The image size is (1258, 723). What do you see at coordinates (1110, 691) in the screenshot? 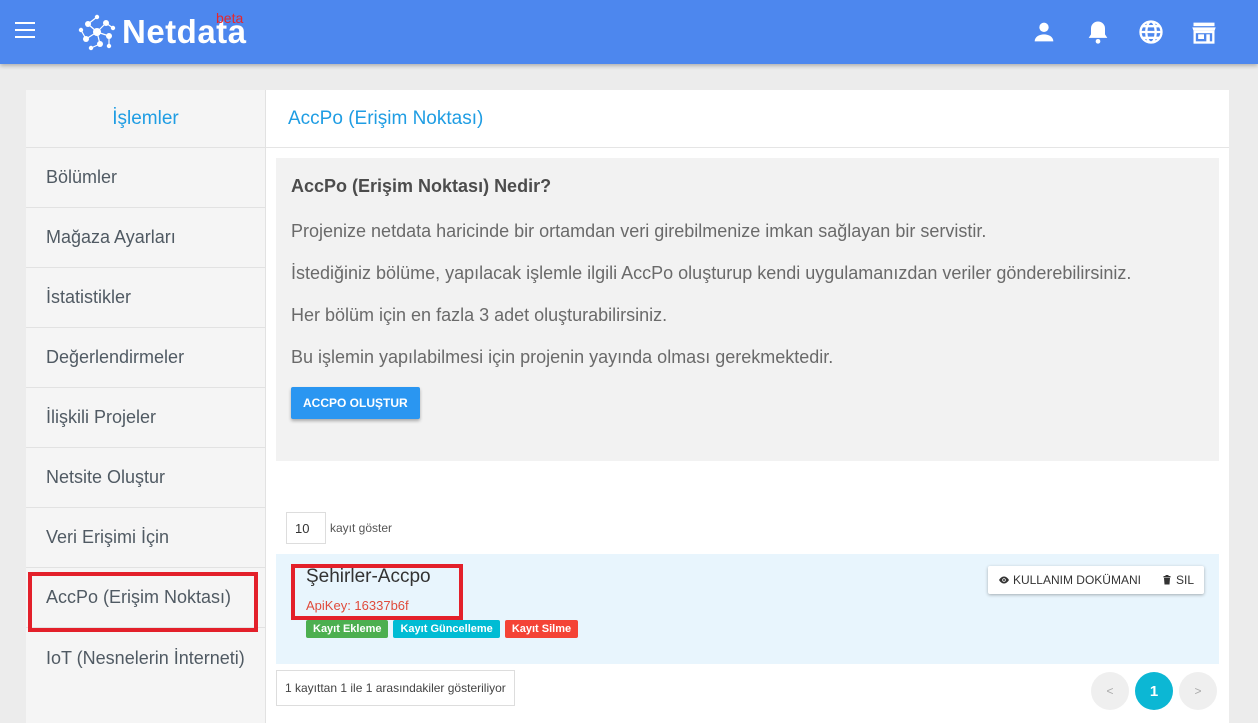
I see `prev-page-button: <` at bounding box center [1110, 691].